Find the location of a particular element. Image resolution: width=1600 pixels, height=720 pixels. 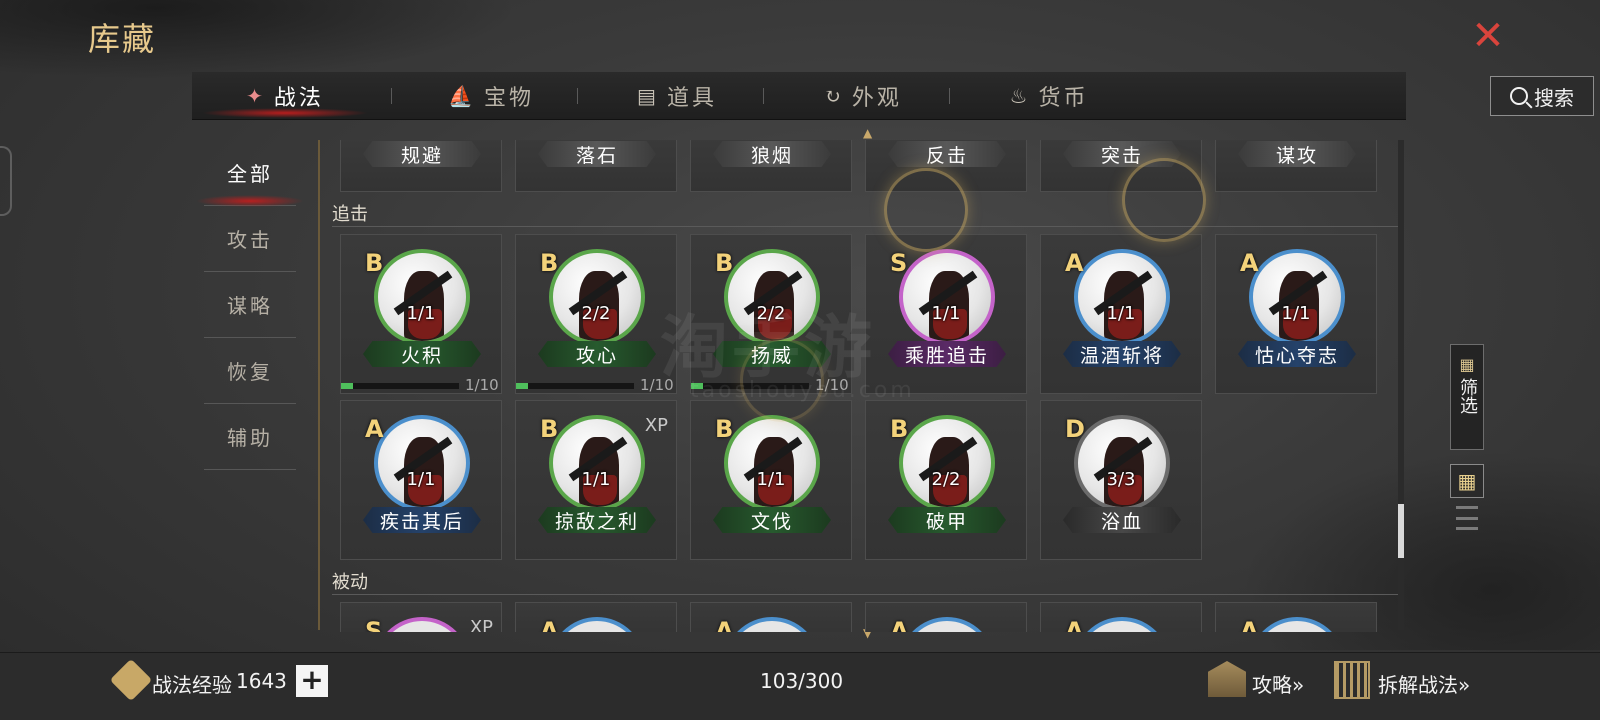

tactic-name: 破甲 is located at coordinates (947, 520).